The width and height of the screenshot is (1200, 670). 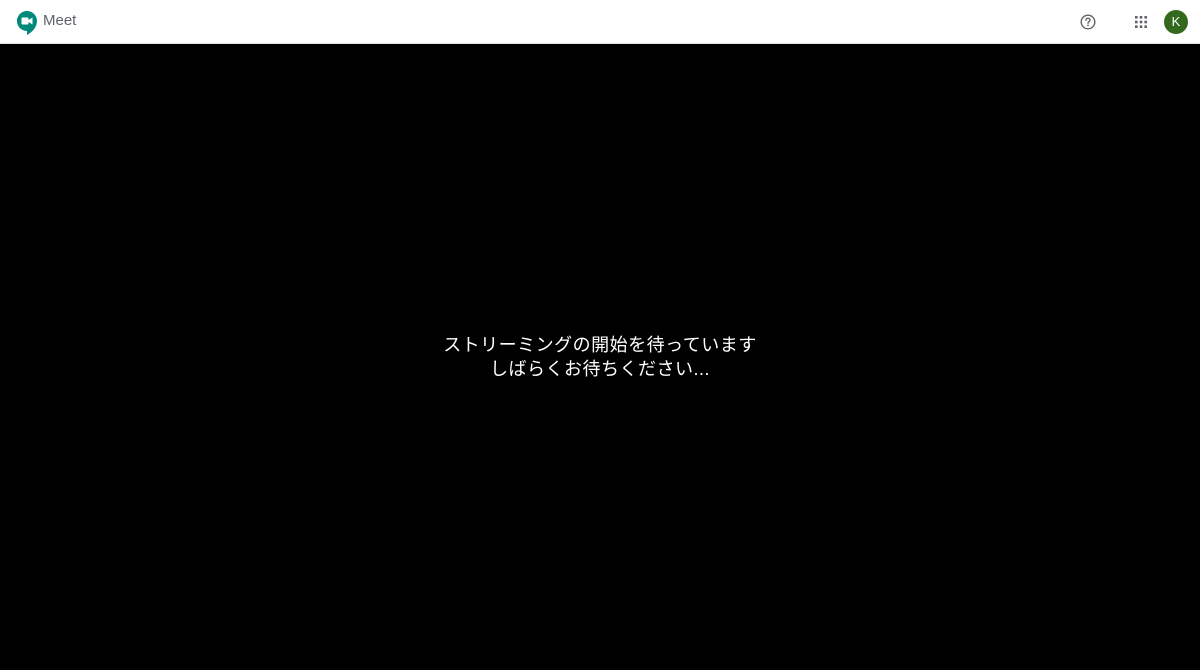 I want to click on meet-home-link: Meet, so click(x=46, y=23).